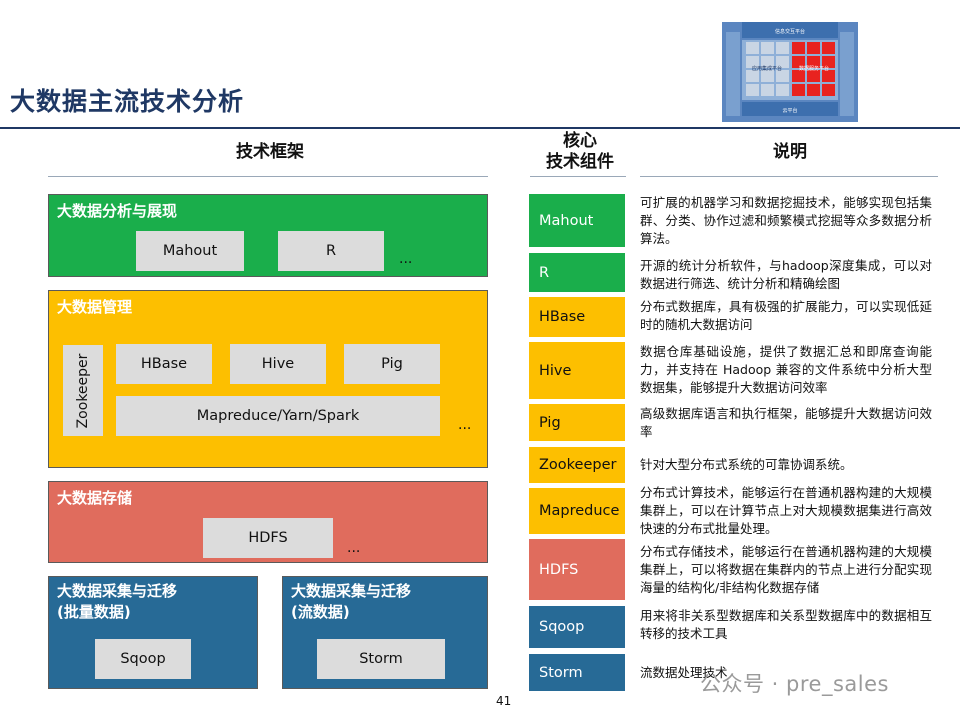 The image size is (960, 720). Describe the element at coordinates (577, 317) in the screenshot. I see `component-hbase: HBase` at that location.